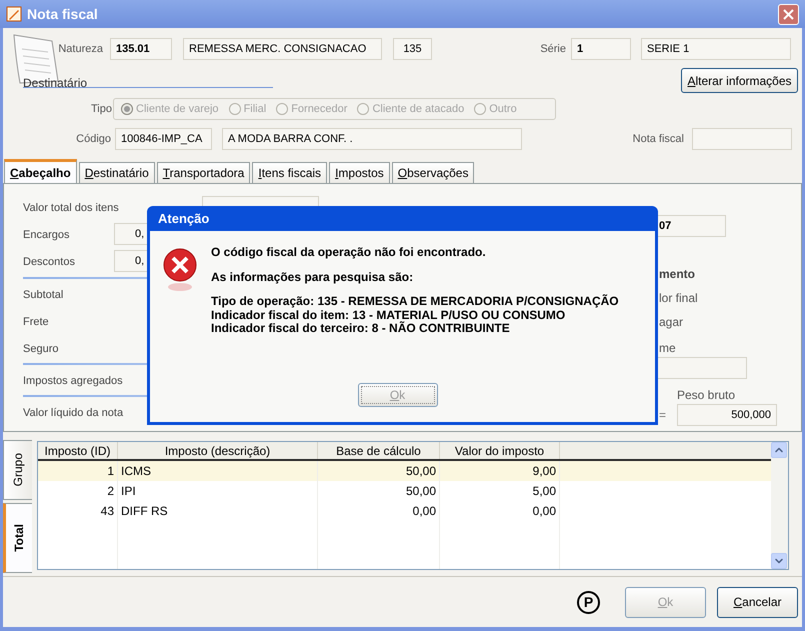 The height and width of the screenshot is (631, 805). What do you see at coordinates (203, 172) in the screenshot?
I see `tab: Transportadora` at bounding box center [203, 172].